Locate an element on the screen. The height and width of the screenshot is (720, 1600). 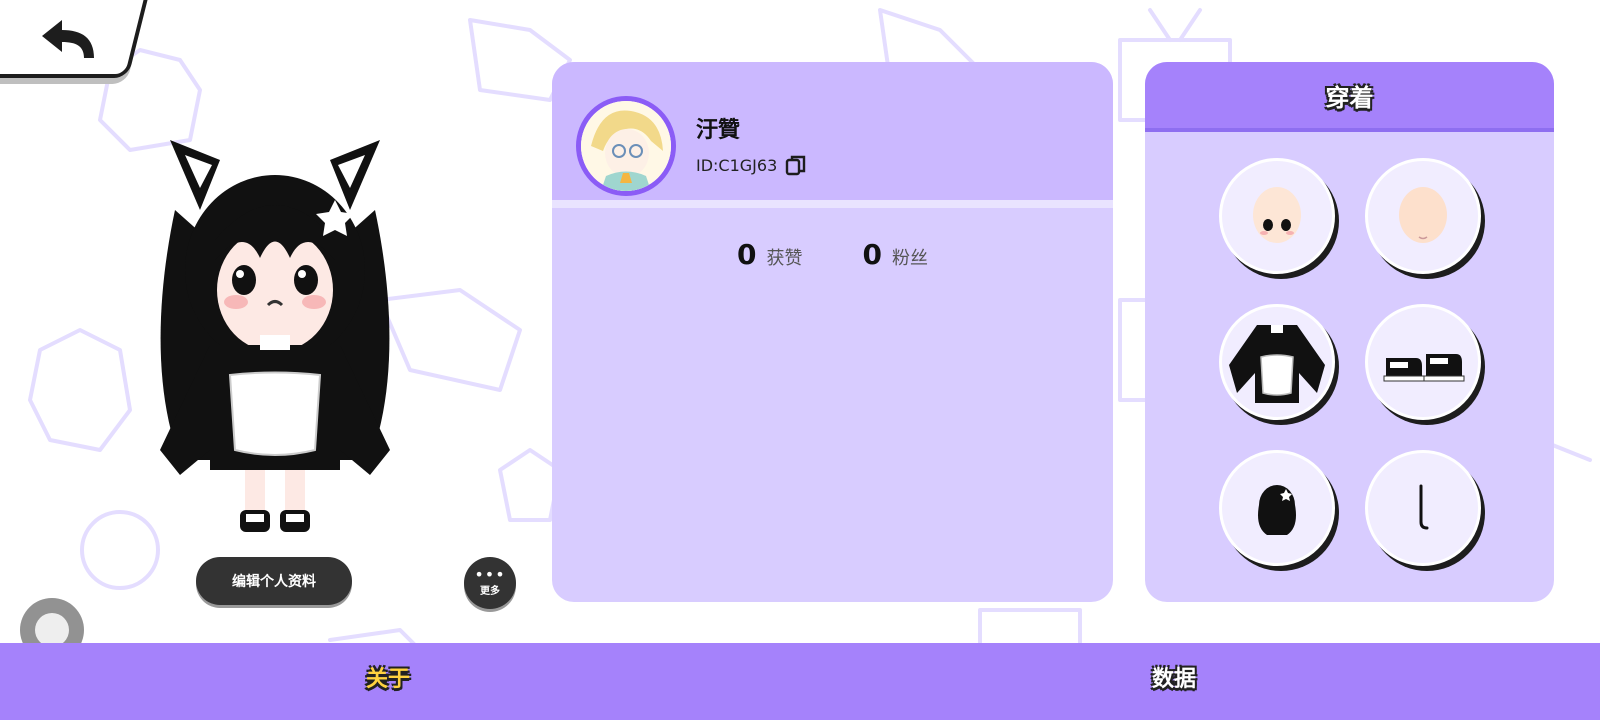
profile-stats: 0 获赞 0 粉丝 is located at coordinates (832, 254).